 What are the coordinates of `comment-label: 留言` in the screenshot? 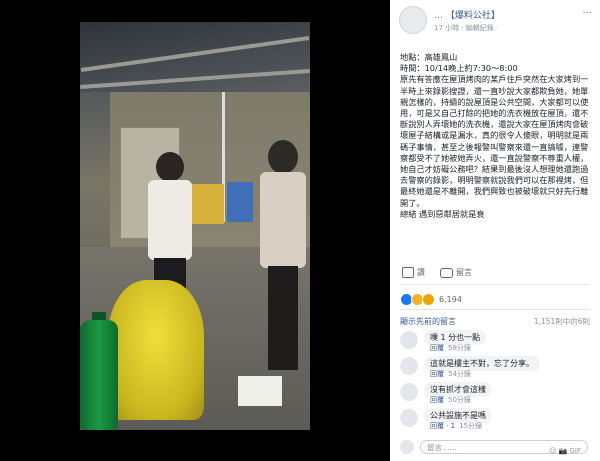 It's located at (464, 272).